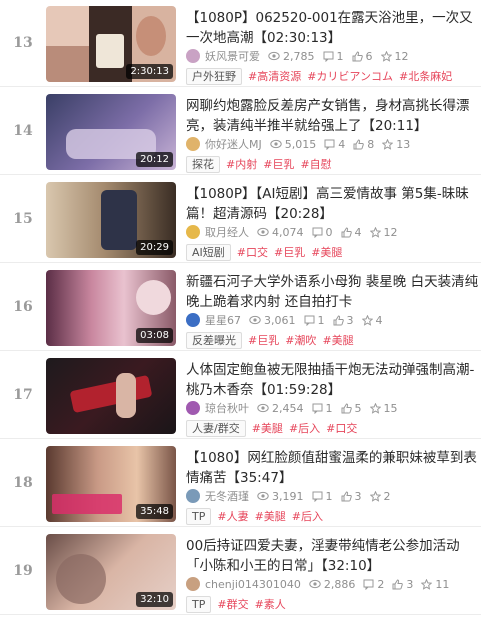  Describe the element at coordinates (350, 76) in the screenshot. I see `tag-link: #カリビアンコム` at that location.